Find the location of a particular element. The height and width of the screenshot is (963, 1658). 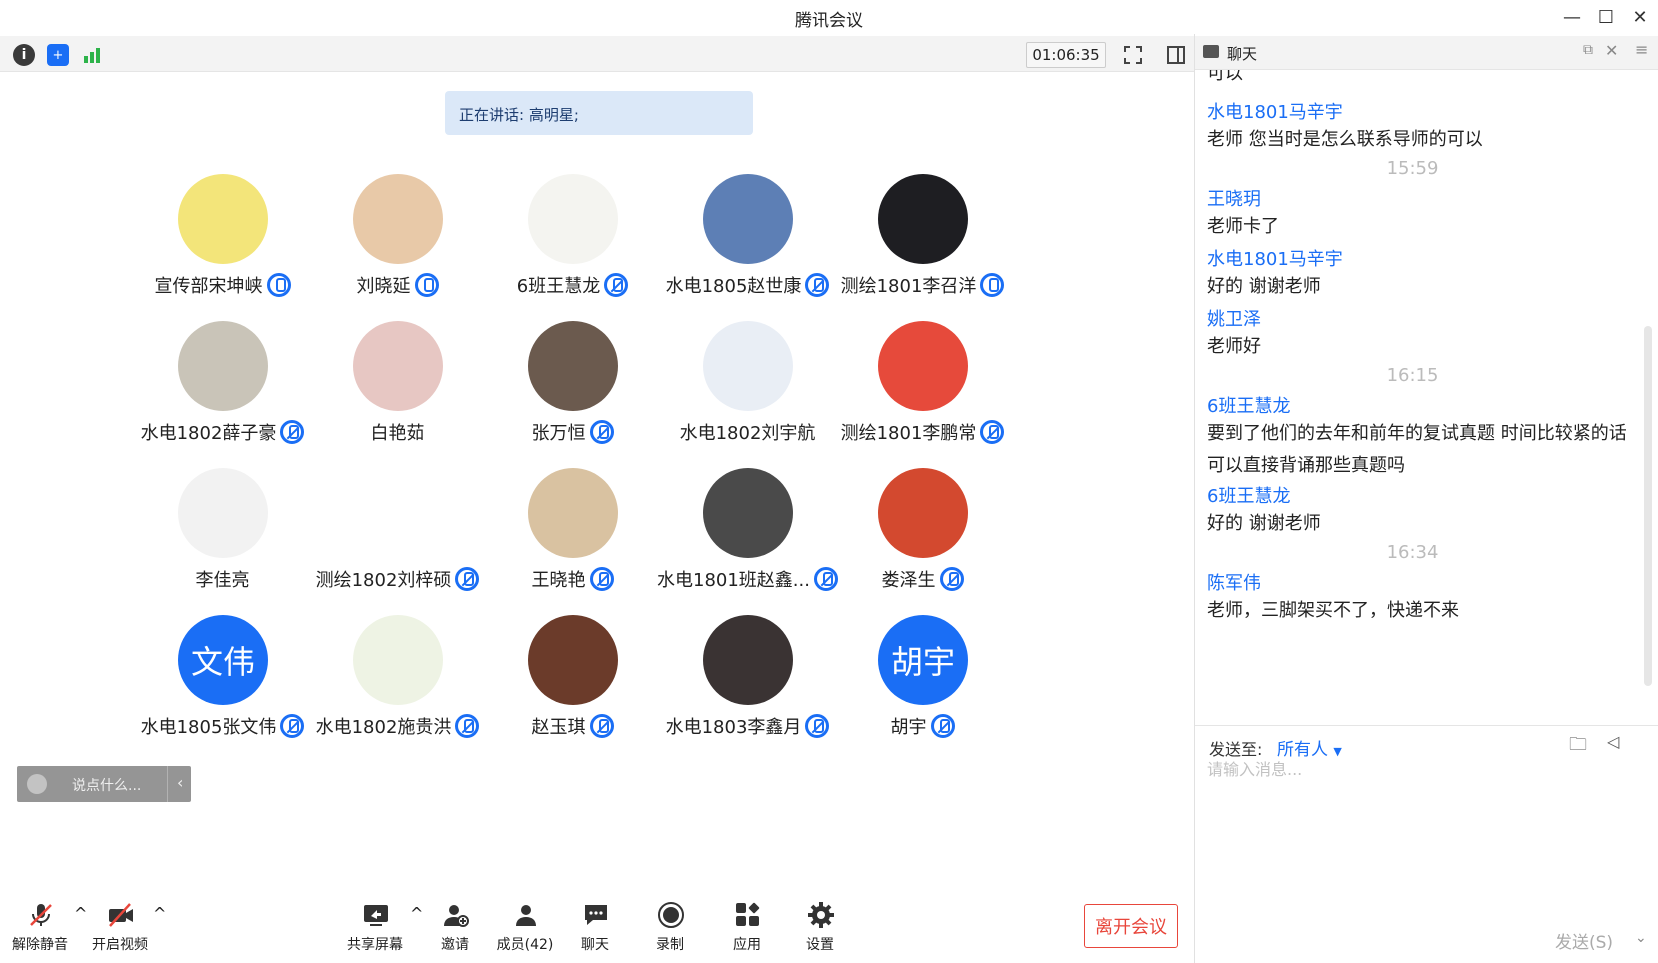

emoji-icon is located at coordinates (37, 784).